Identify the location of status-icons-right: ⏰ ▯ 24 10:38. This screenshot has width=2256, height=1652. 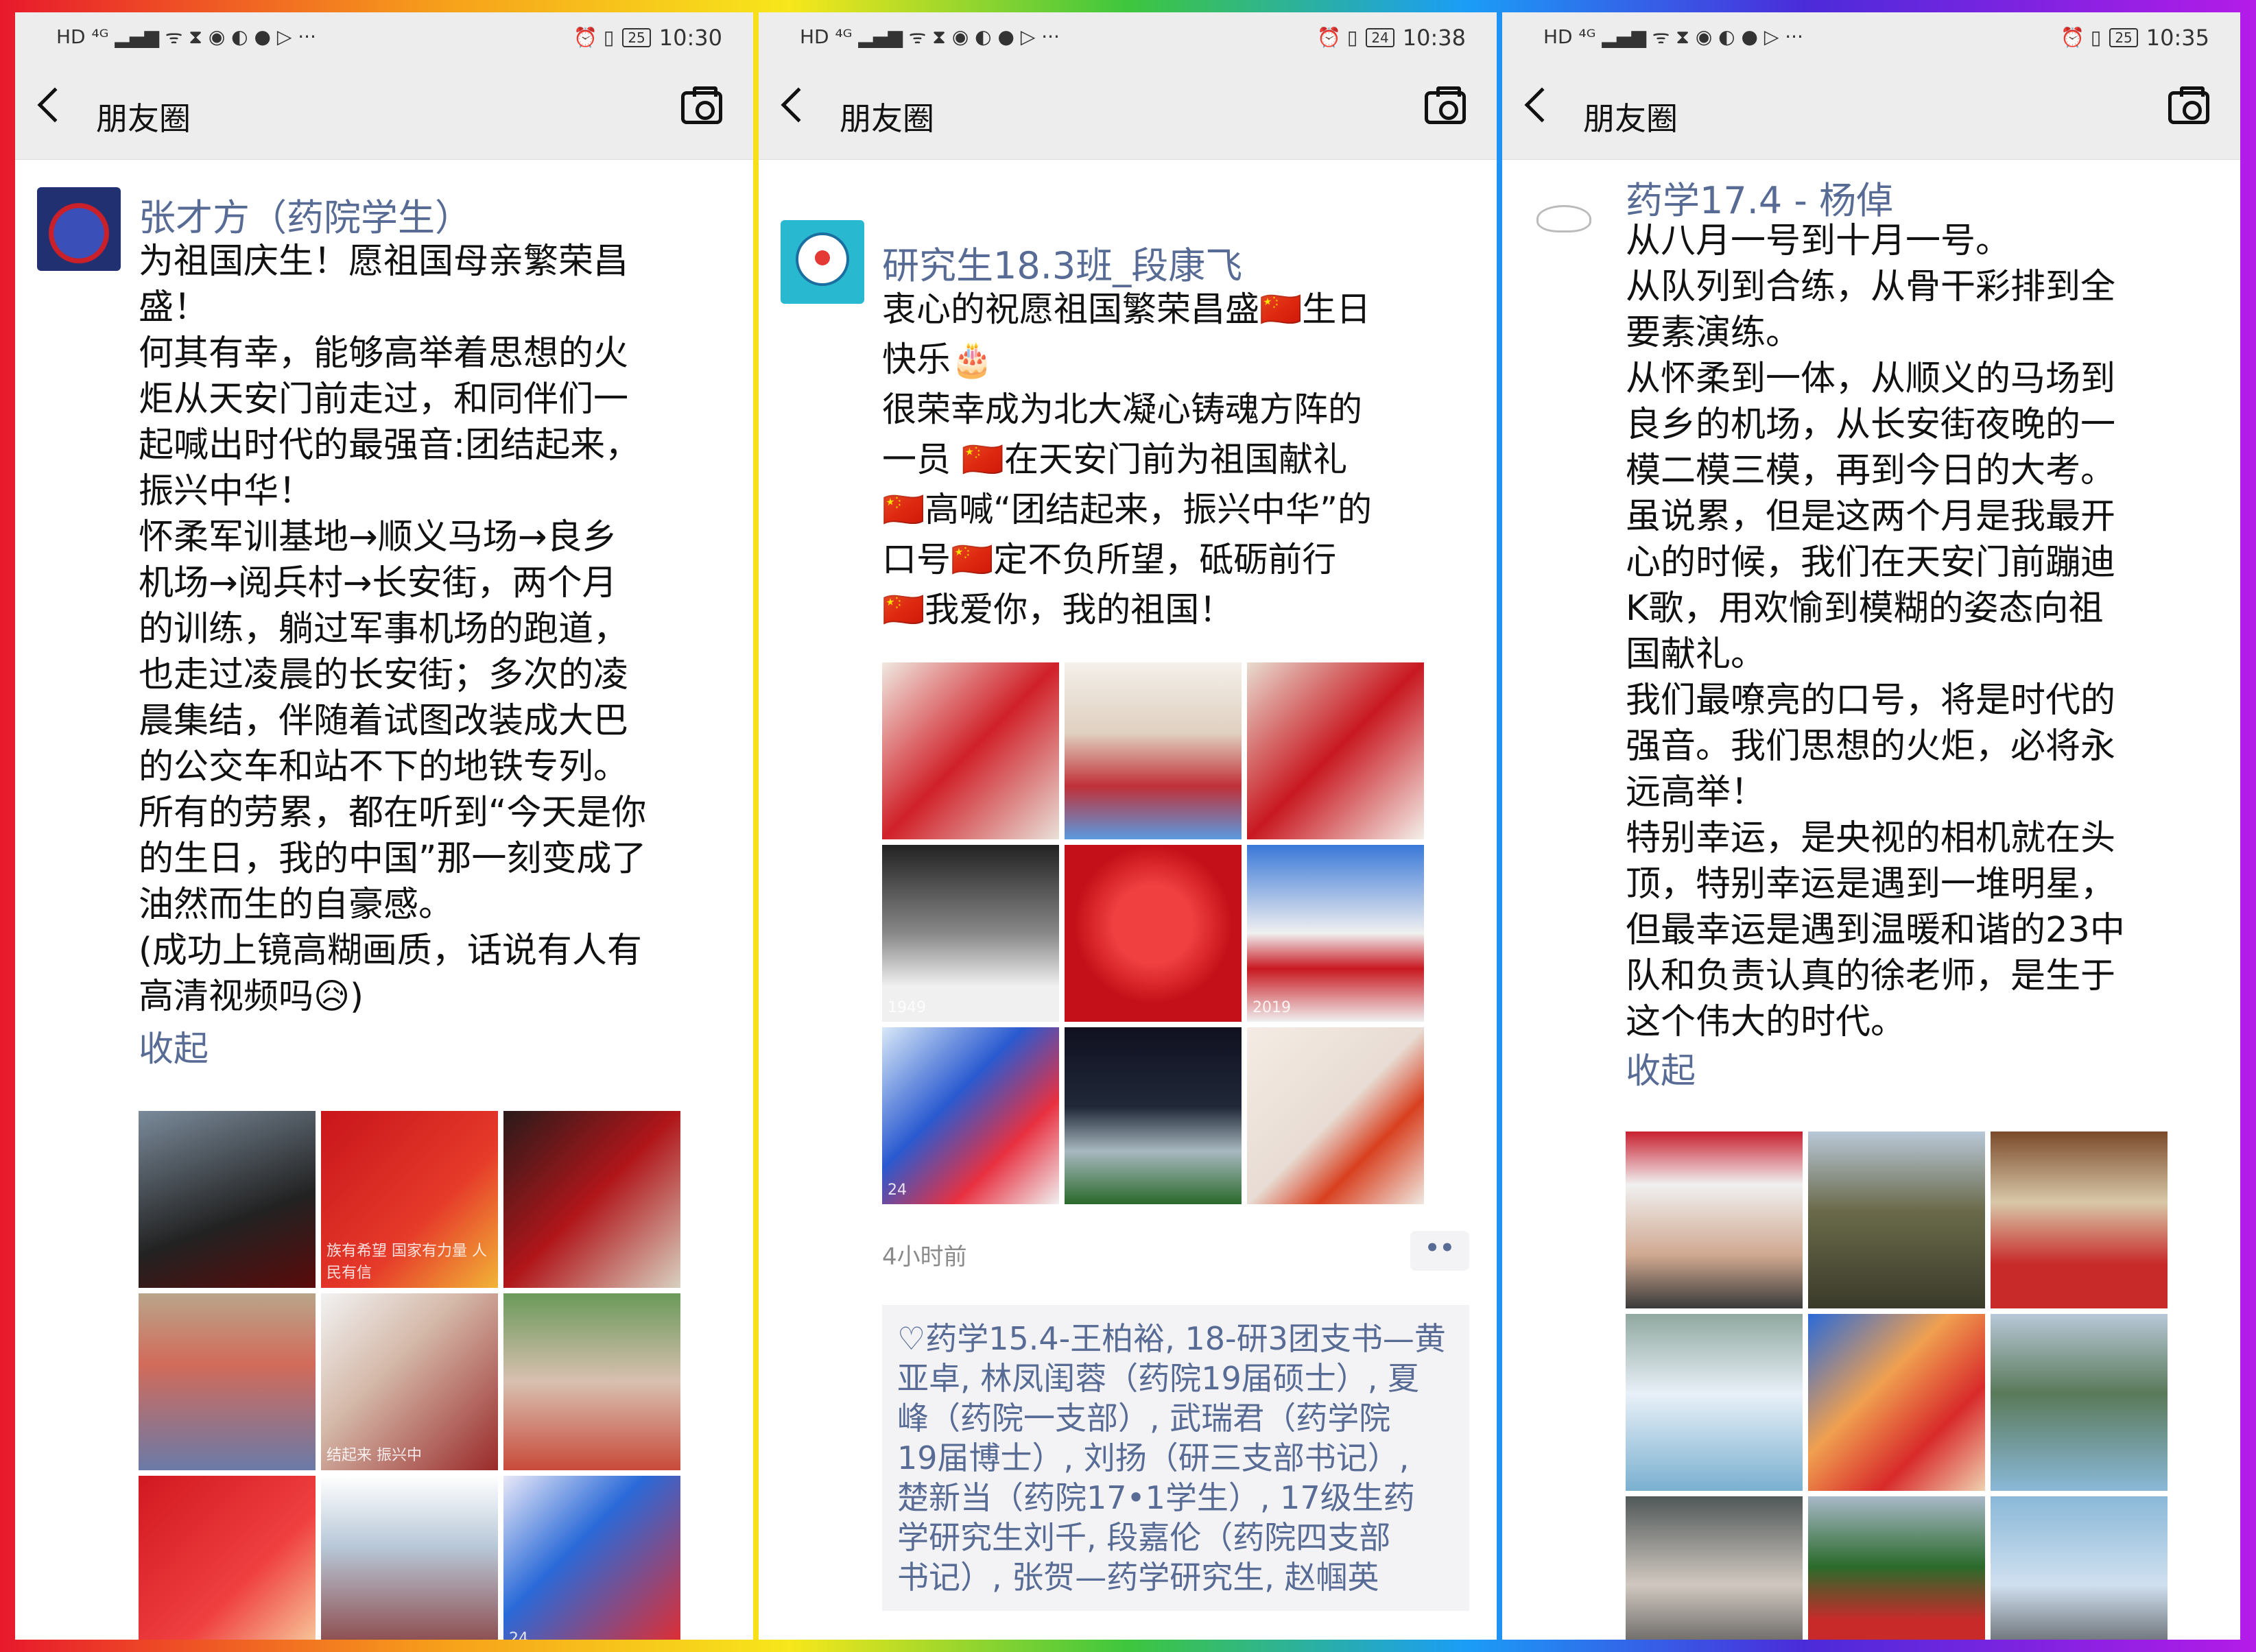
(1391, 38).